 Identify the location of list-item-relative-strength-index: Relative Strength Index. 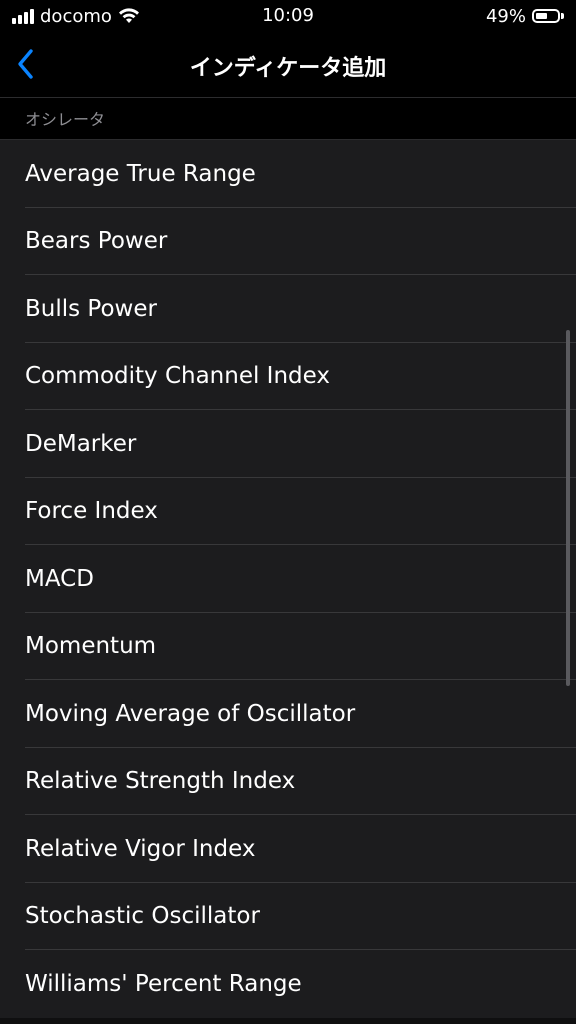
(288, 782).